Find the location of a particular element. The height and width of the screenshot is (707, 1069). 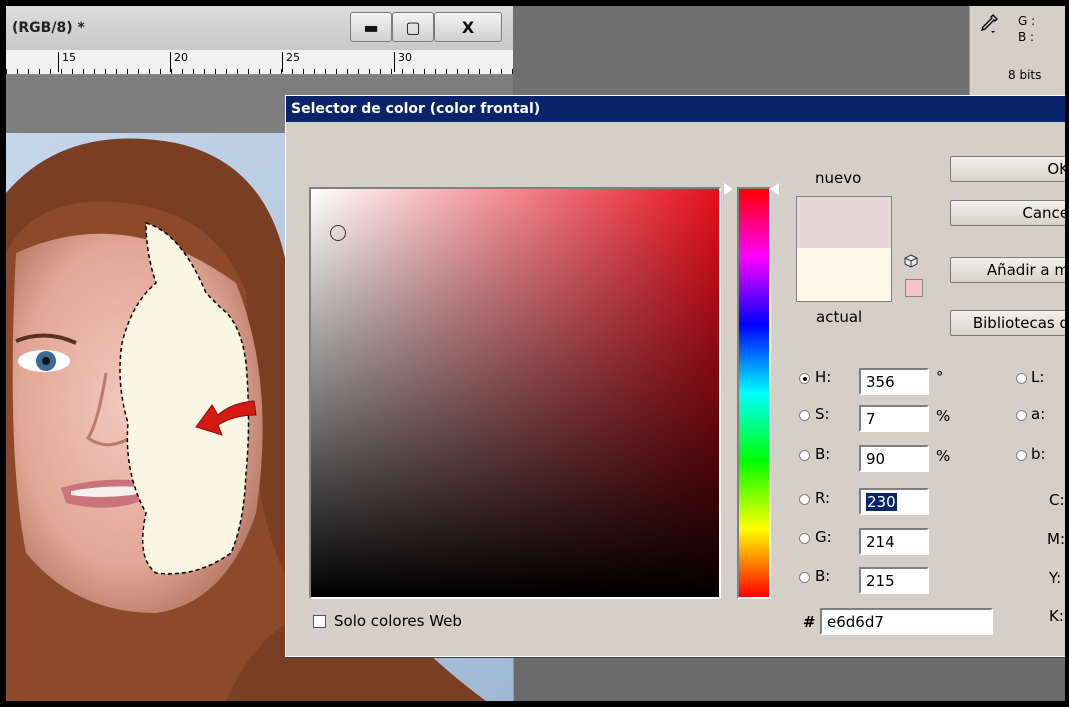

label-lab-b: b: is located at coordinates (1038, 454).